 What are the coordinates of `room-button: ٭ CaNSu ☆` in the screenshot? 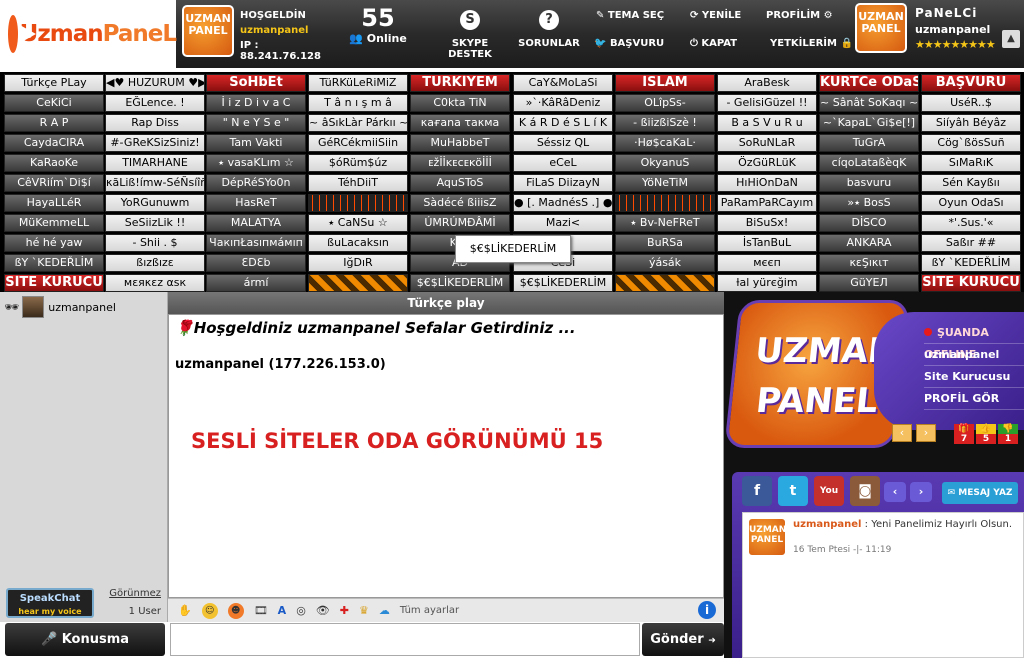 It's located at (358, 223).